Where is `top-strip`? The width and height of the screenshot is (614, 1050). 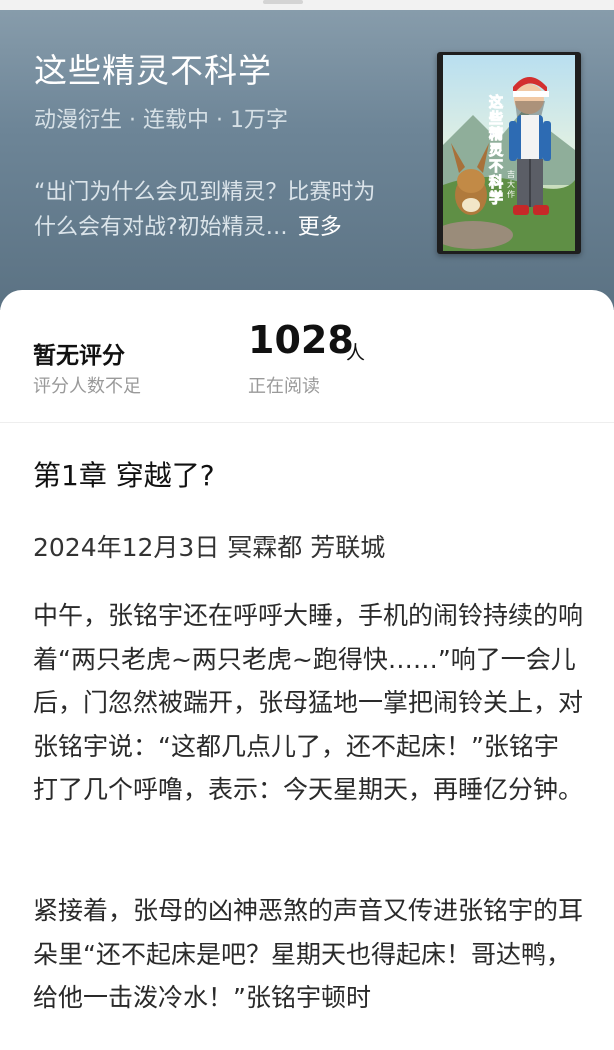
top-strip is located at coordinates (307, 5).